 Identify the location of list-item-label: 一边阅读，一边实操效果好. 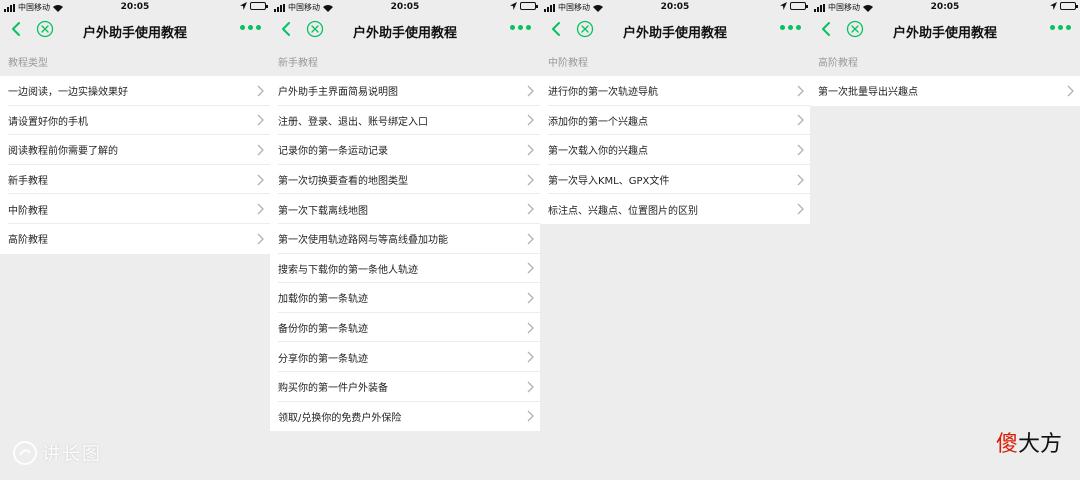
(68, 93).